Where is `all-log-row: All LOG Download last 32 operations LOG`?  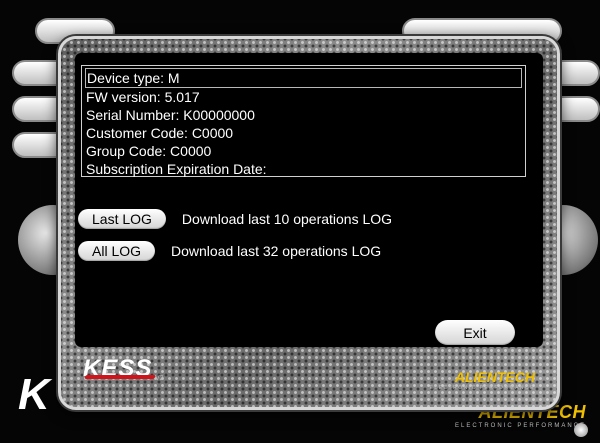 all-log-row: All LOG Download last 32 operations LOG is located at coordinates (229, 251).